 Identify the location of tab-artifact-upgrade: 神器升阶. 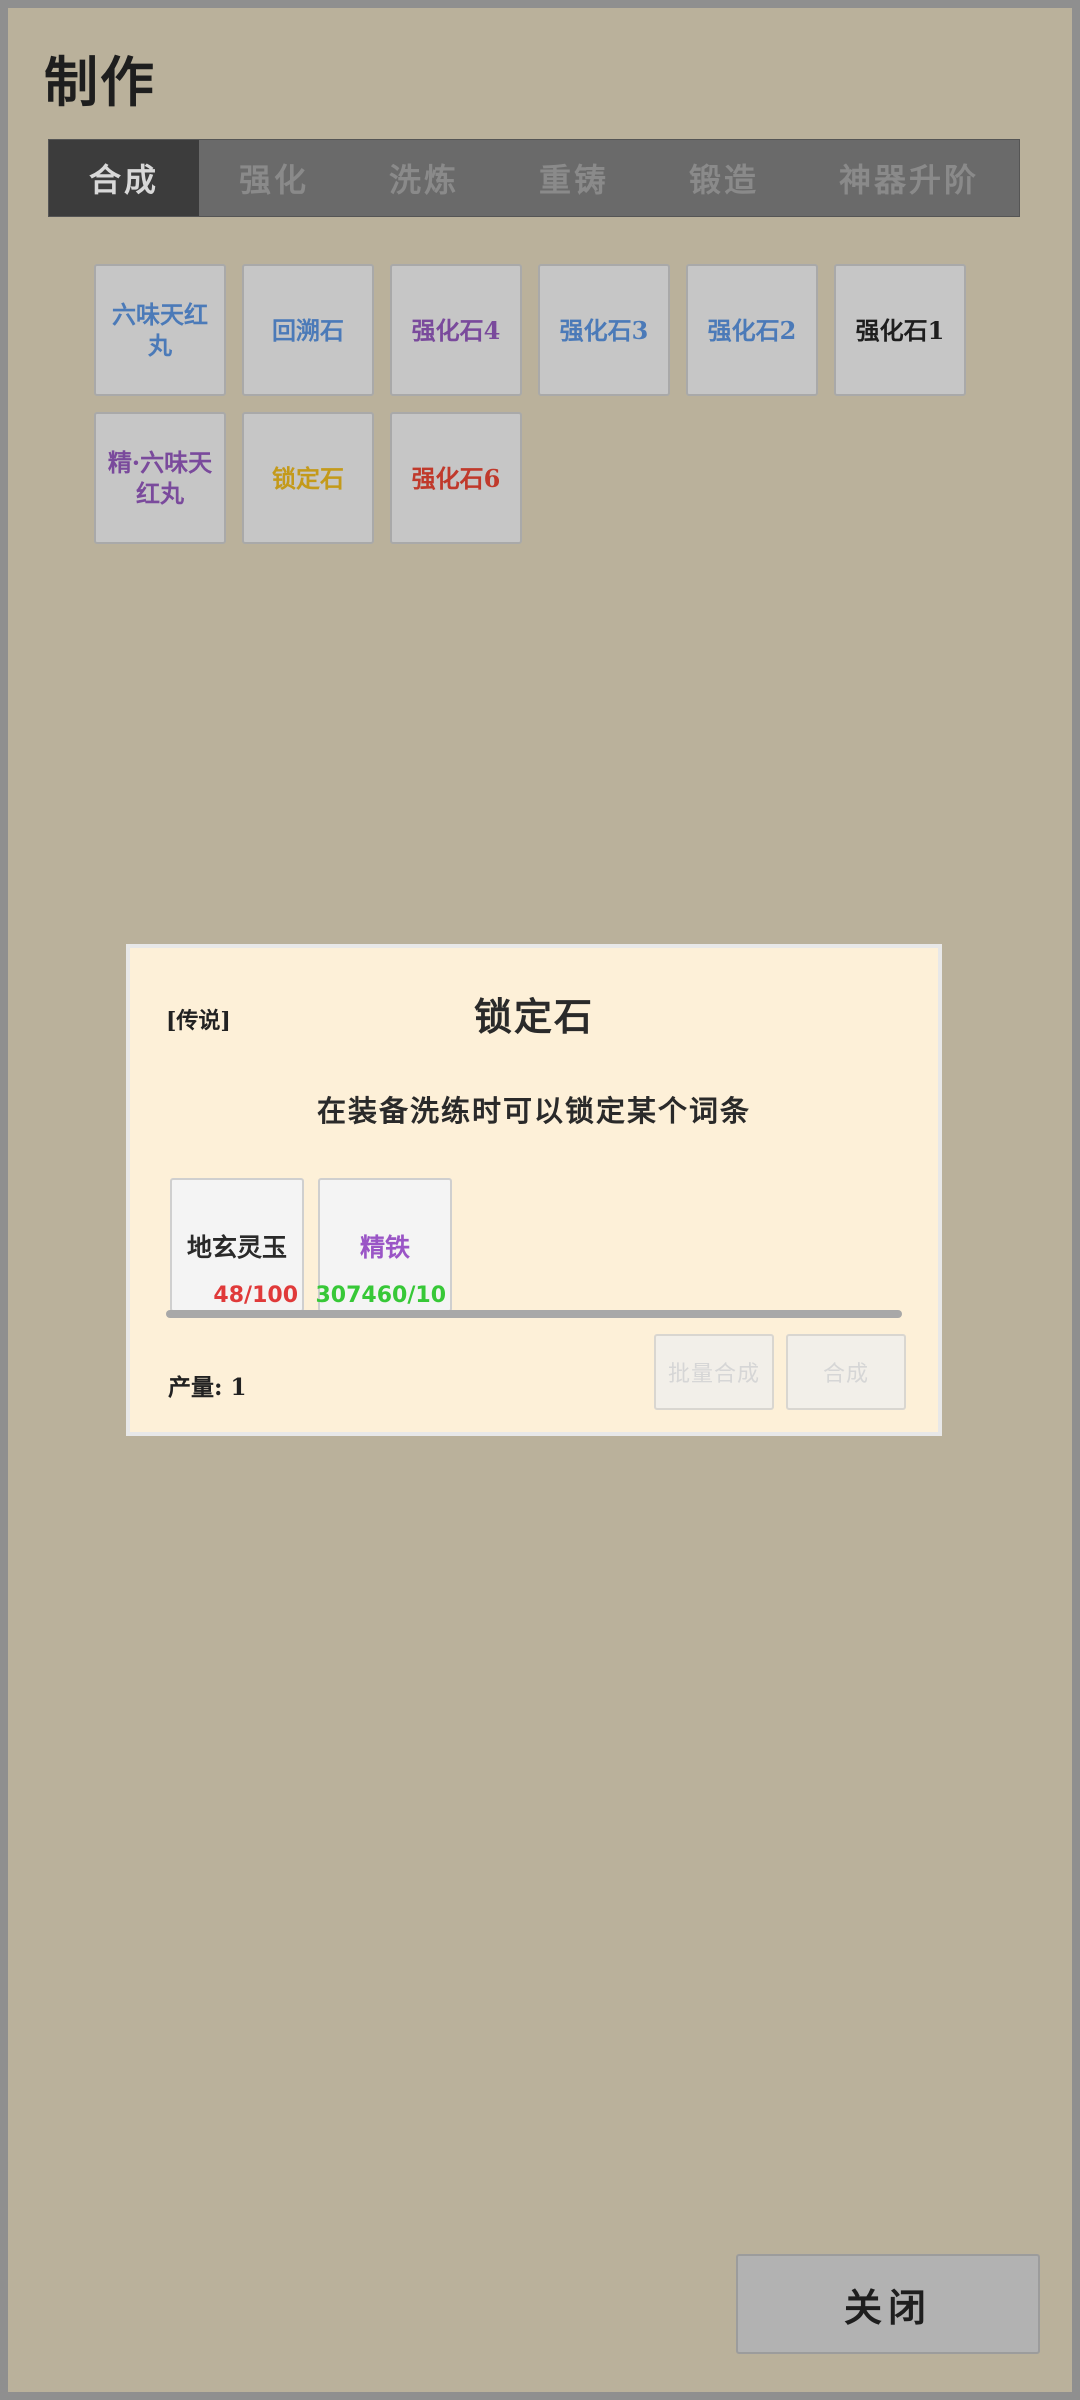
(909, 178).